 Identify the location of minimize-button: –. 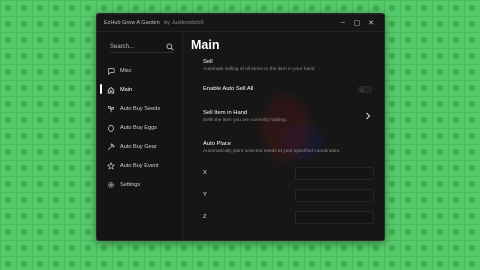
(343, 22).